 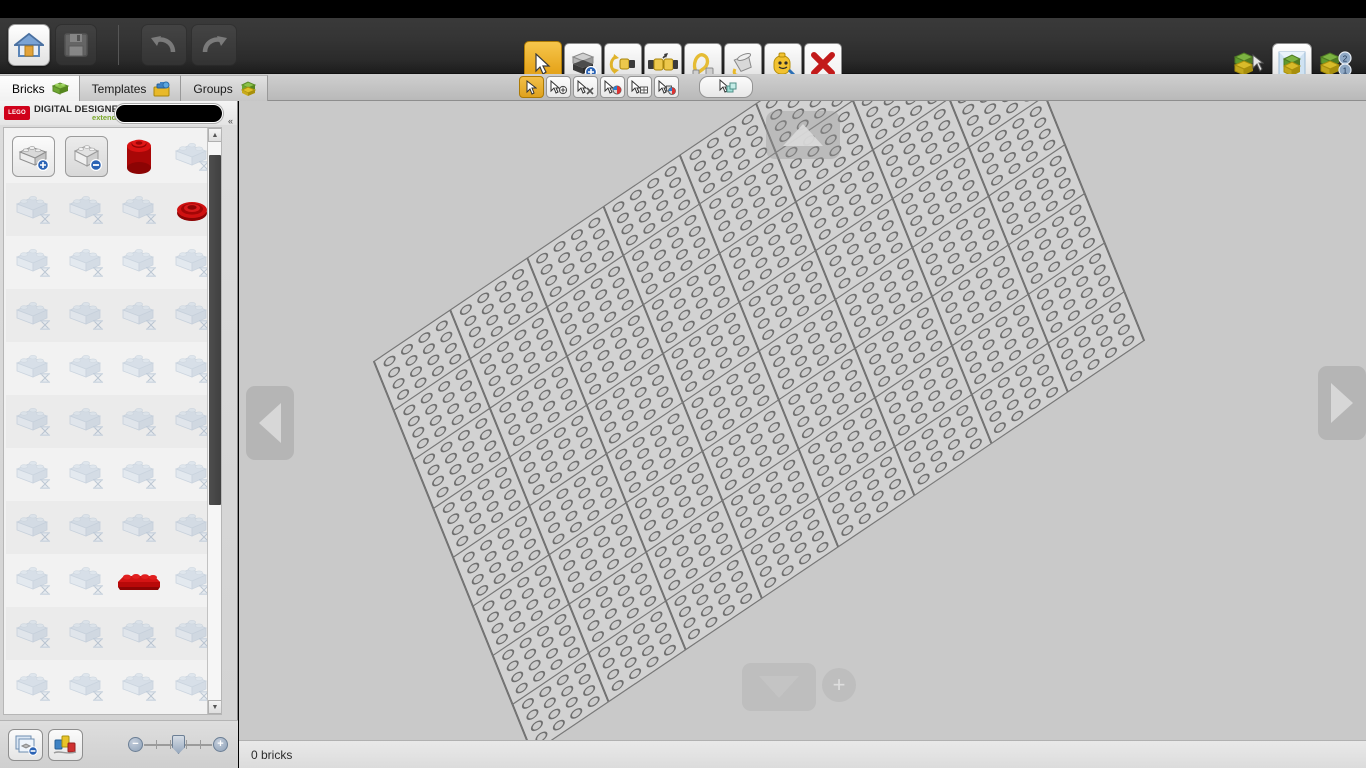 I want to click on brick-add-item, so click(x=33, y=156).